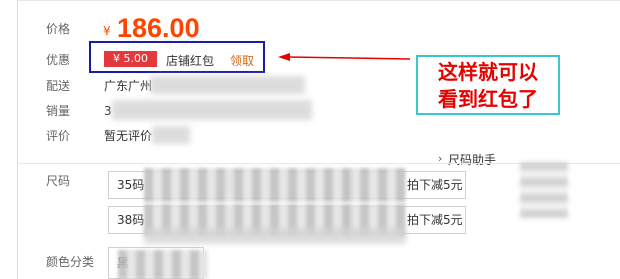 This screenshot has height=279, width=620. What do you see at coordinates (128, 86) in the screenshot?
I see `shipping-value: 广东广州` at bounding box center [128, 86].